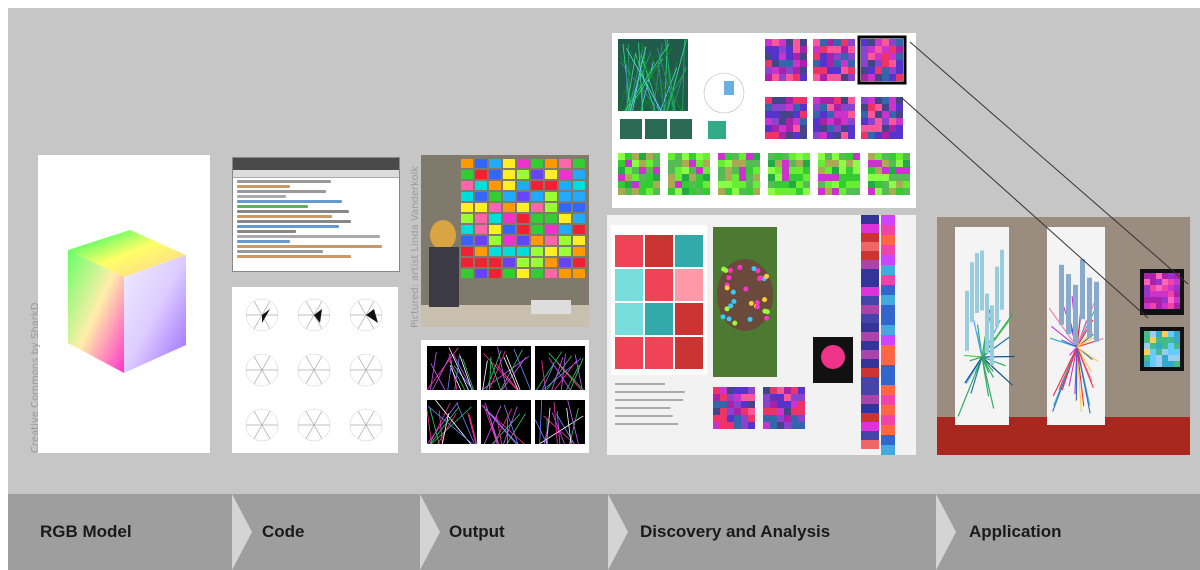 Image resolution: width=1200 pixels, height=570 pixels. What do you see at coordinates (1015, 531) in the screenshot?
I see `step-application: Application` at bounding box center [1015, 531].